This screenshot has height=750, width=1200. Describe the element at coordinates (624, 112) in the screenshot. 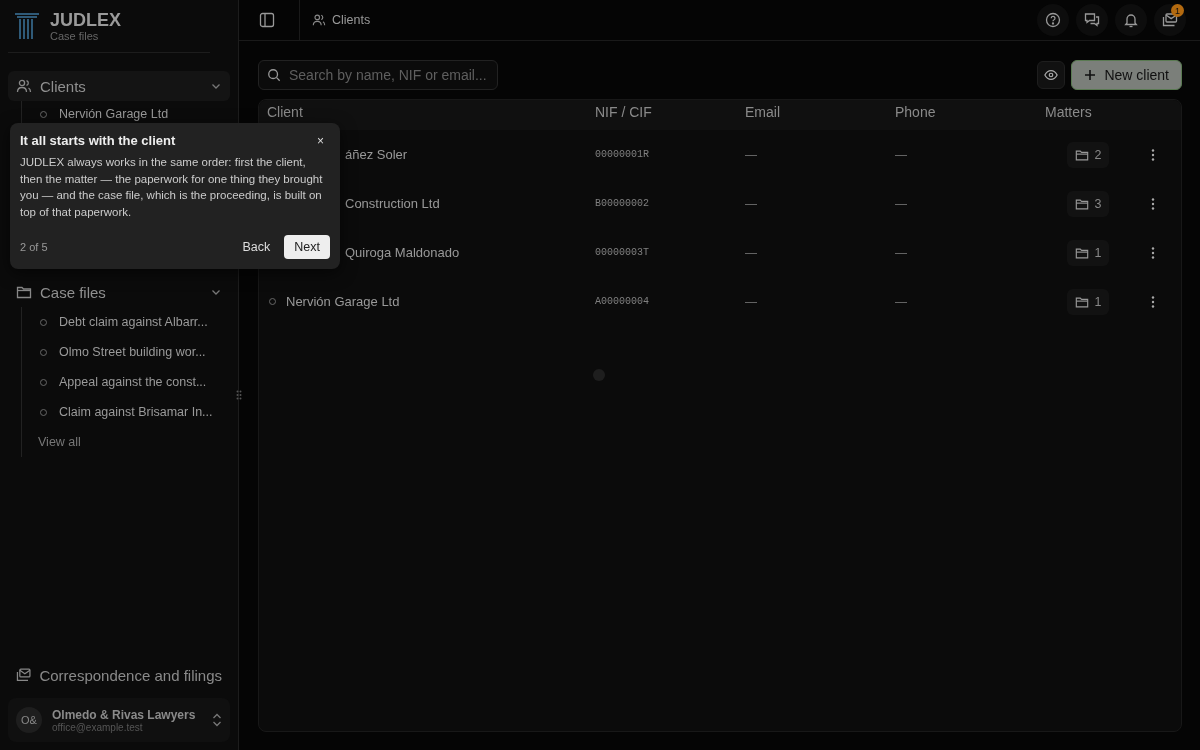

I see `column-header: NIF / CIF` at that location.